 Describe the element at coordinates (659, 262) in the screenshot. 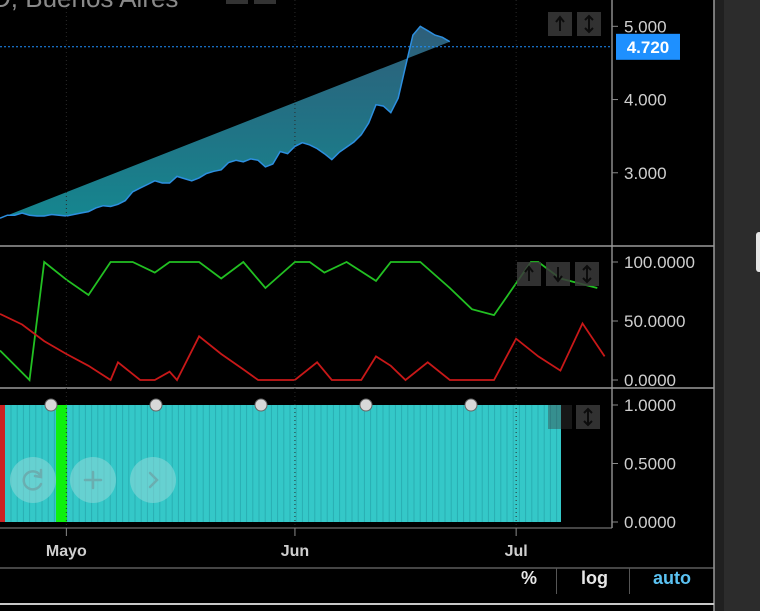

I see `osc-y-tick-label: 100.0000` at that location.